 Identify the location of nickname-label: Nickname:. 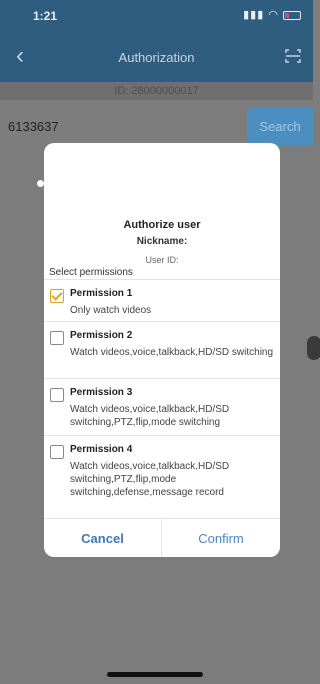
(162, 241).